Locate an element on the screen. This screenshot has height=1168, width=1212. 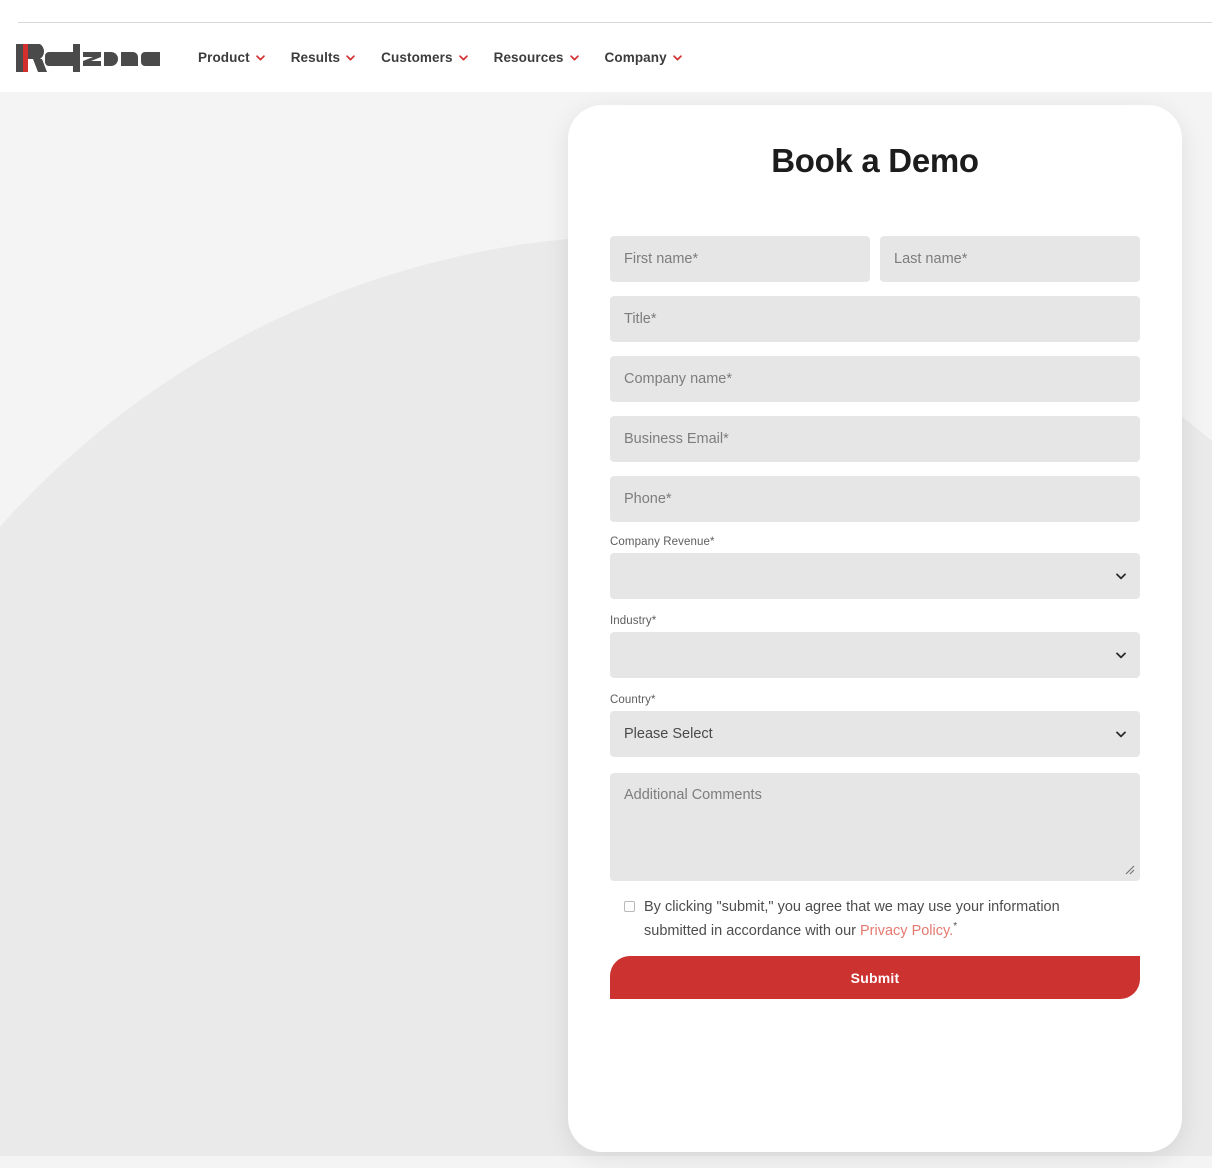
nav-item-resources: Resources is located at coordinates (536, 57).